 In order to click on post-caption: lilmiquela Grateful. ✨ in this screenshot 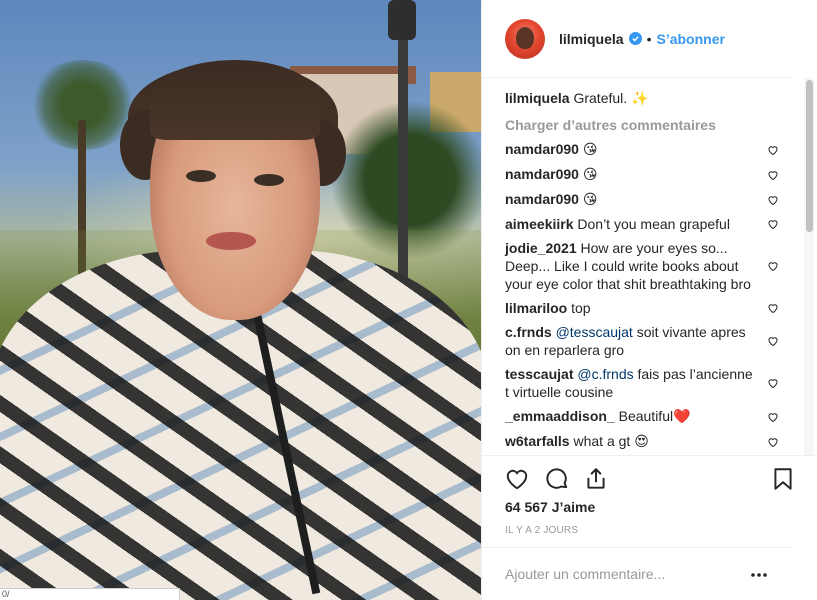, I will do `click(649, 98)`.